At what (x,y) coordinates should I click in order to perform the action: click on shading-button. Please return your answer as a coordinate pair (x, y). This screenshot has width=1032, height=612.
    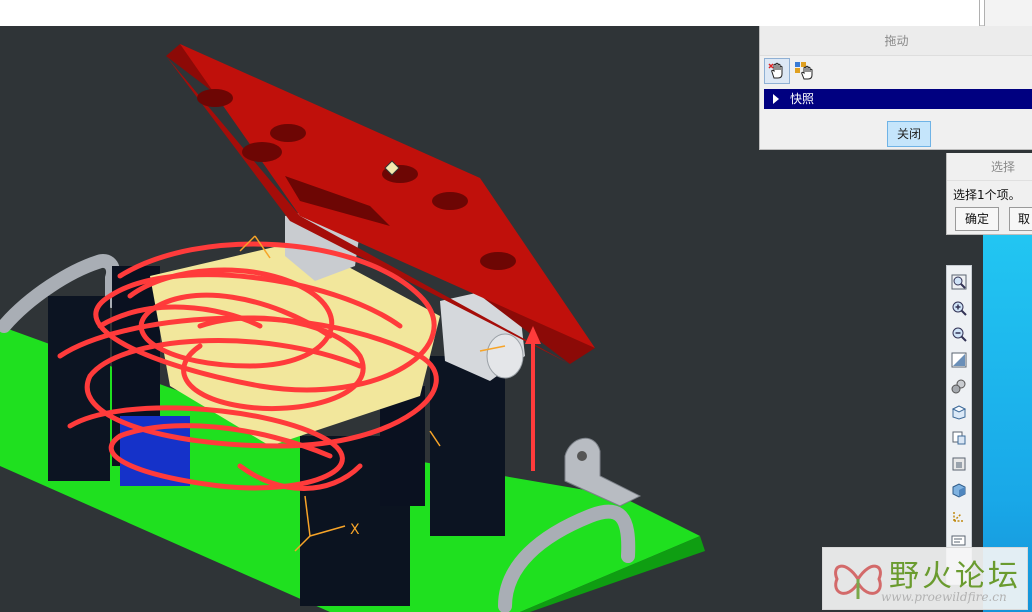
    Looking at the image, I should click on (959, 490).